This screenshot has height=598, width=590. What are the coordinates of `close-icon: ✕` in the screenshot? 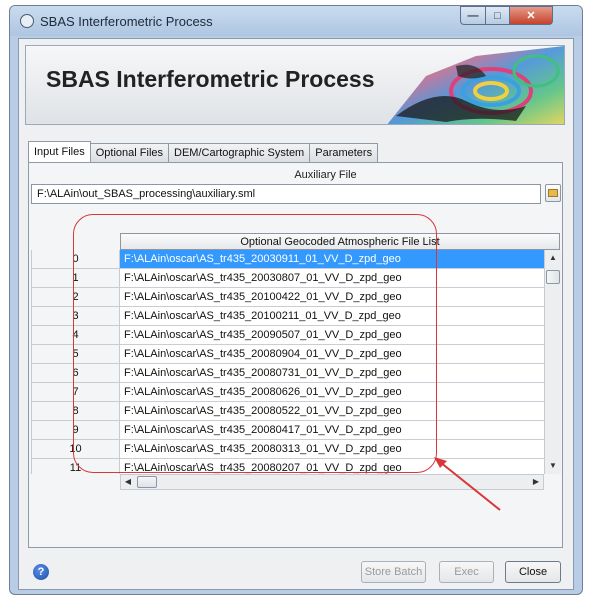 It's located at (531, 16).